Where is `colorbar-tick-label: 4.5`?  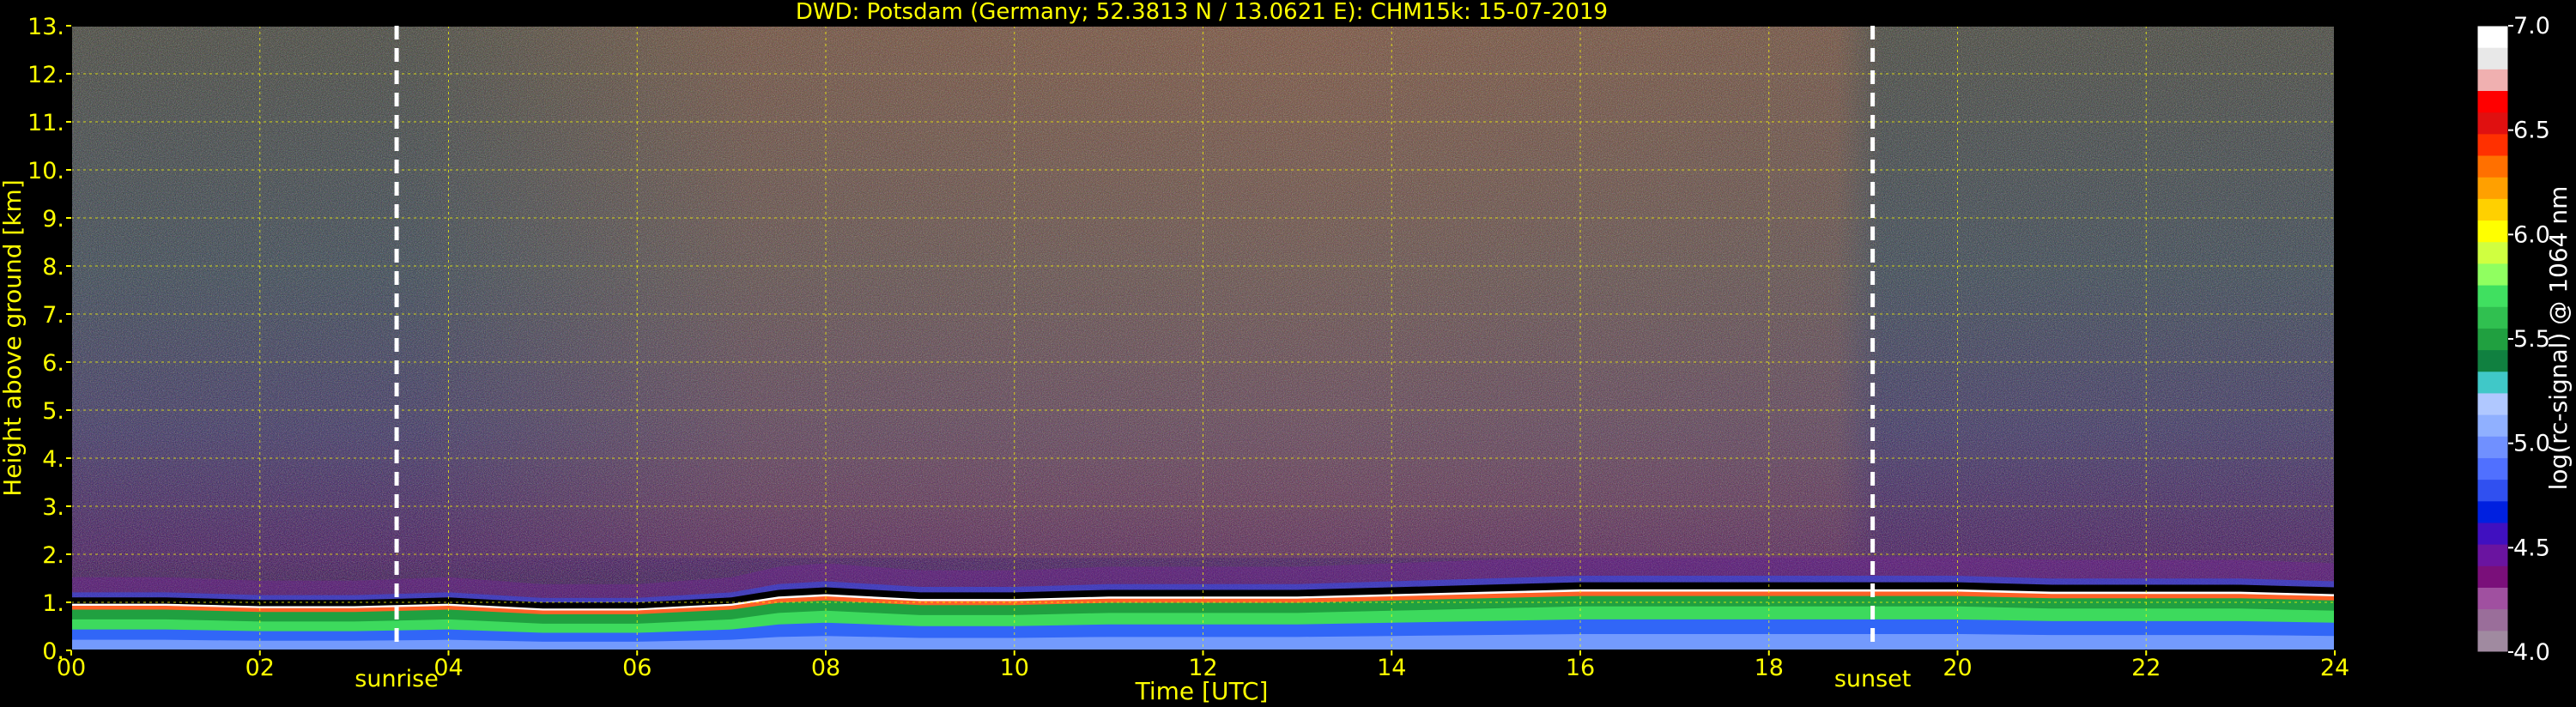 colorbar-tick-label: 4.5 is located at coordinates (2531, 548).